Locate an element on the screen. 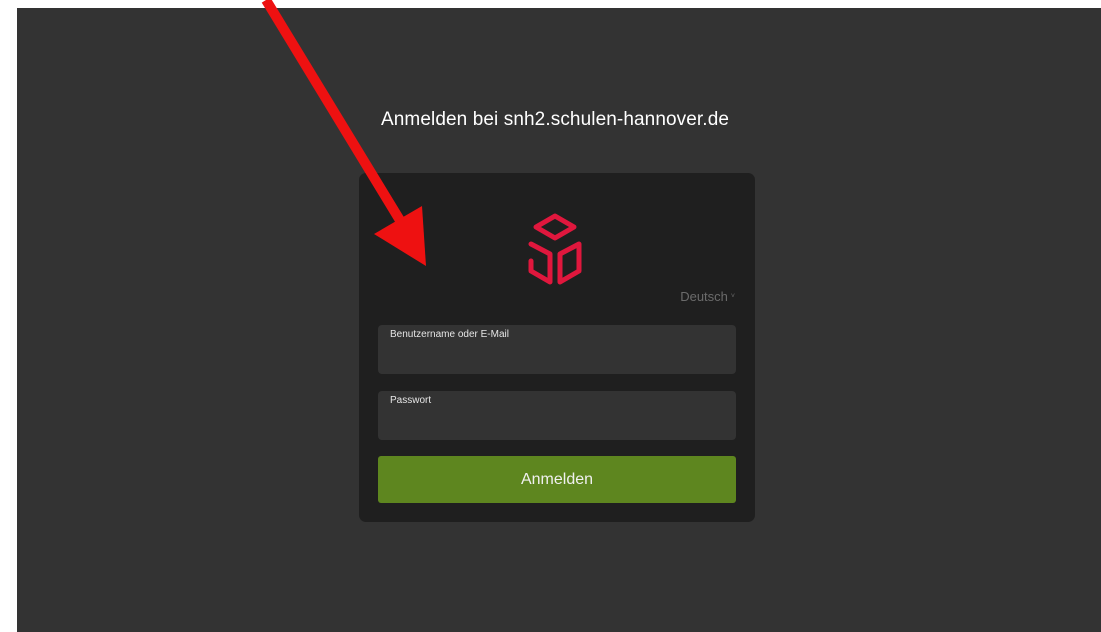 The height and width of the screenshot is (632, 1101). username-input is located at coordinates (557, 358).